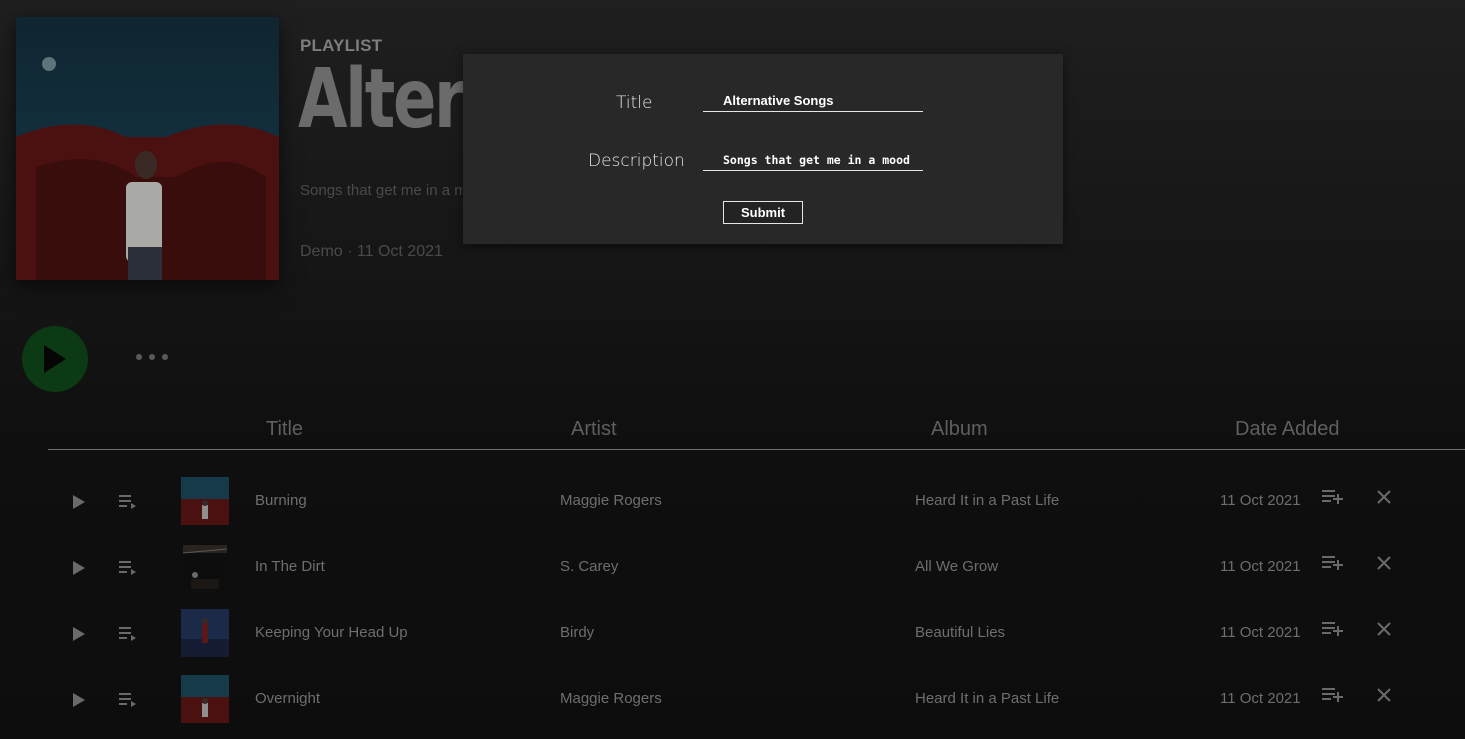 Image resolution: width=1465 pixels, height=739 pixels. What do you see at coordinates (285, 429) in the screenshot?
I see `column-header-title: Title` at bounding box center [285, 429].